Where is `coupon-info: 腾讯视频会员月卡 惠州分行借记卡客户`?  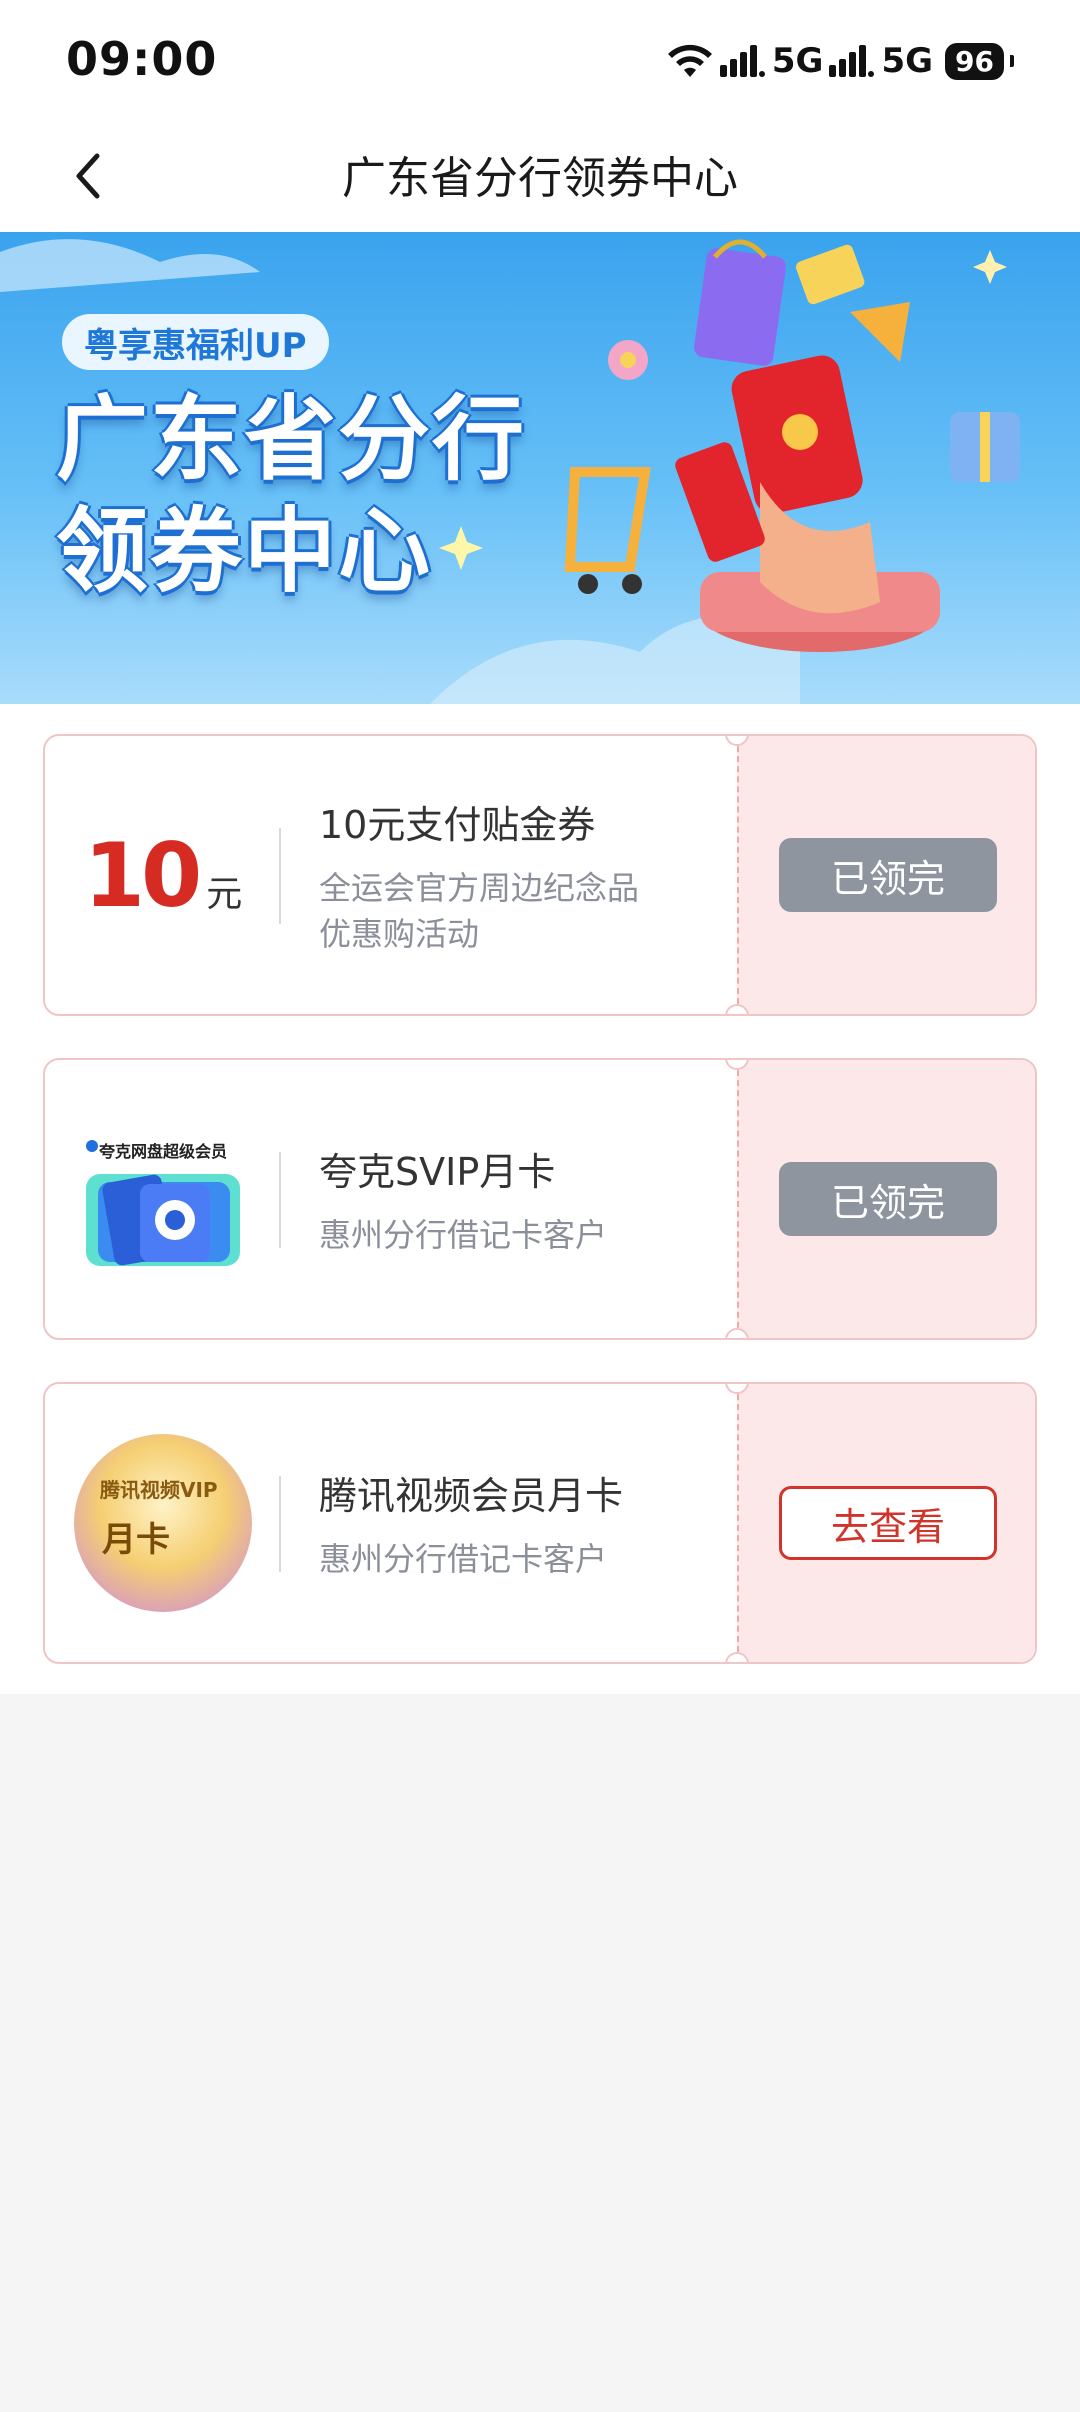 coupon-info: 腾讯视频会员月卡 惠州分行借记卡客户 is located at coordinates (529, 1523).